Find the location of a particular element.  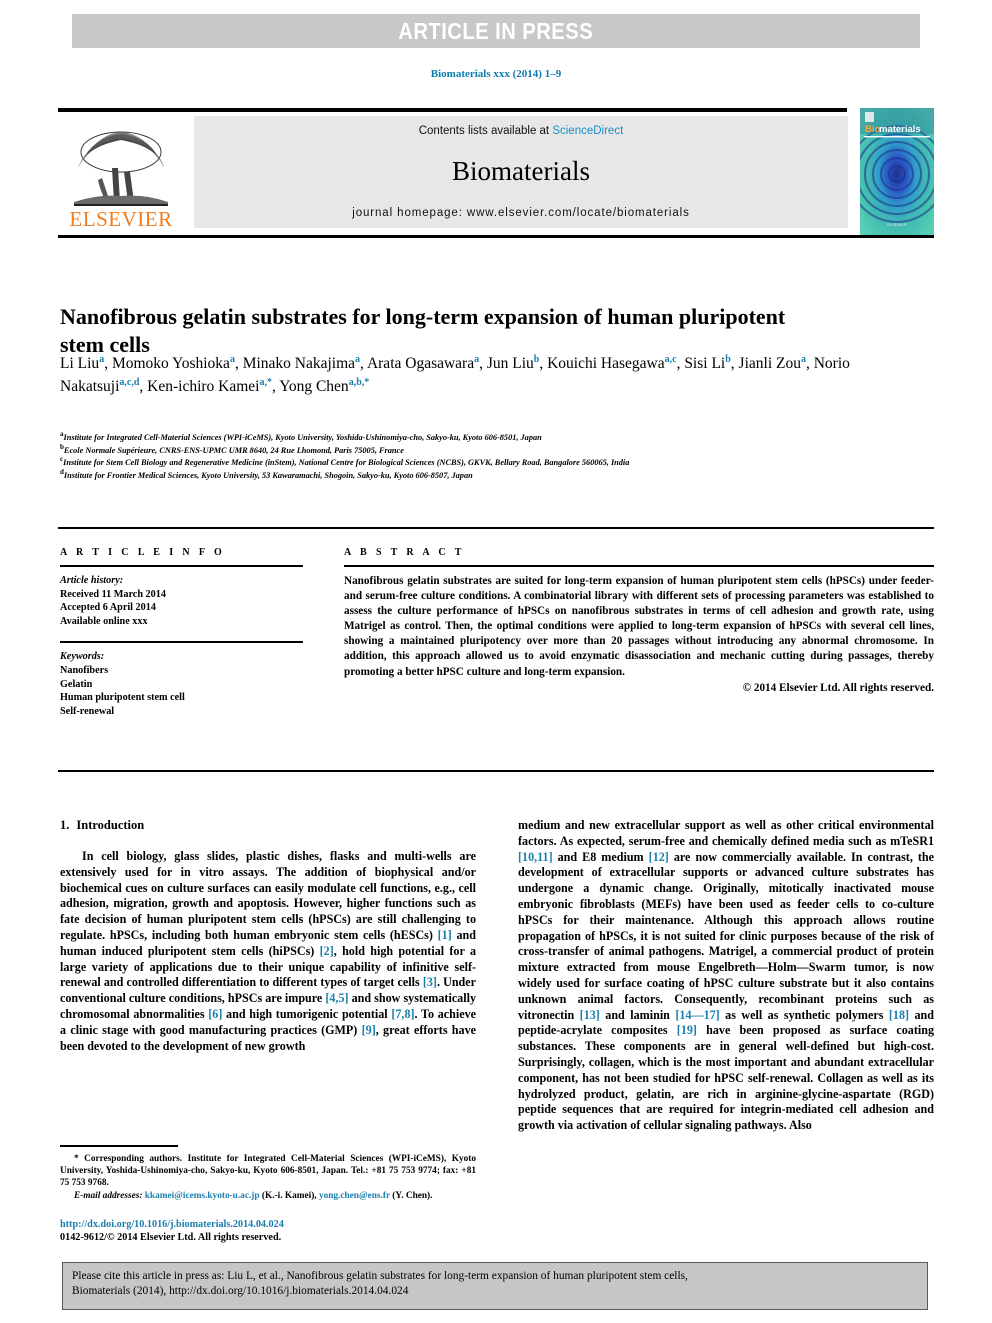

section-heading-introduction: 1. Introduction is located at coordinates (268, 825).